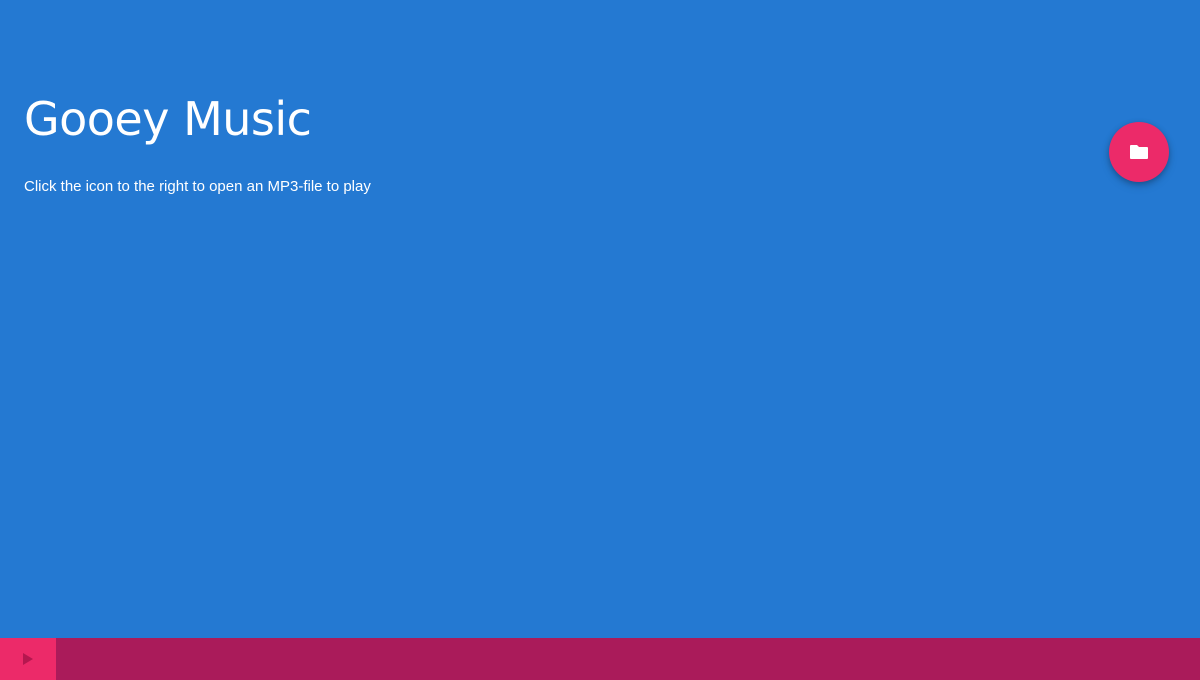 The width and height of the screenshot is (1200, 680). I want to click on app-title: Gooey Music, so click(168, 119).